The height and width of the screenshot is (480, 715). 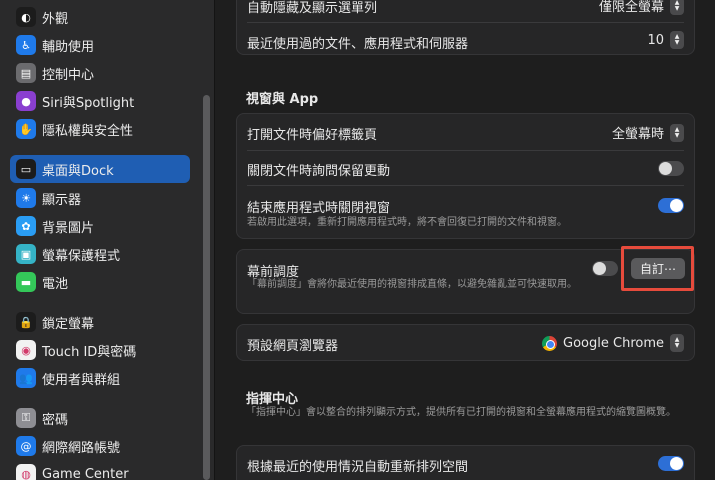 I want to click on sidebar-item-label: Touch ID與密碼, so click(x=89, y=352).